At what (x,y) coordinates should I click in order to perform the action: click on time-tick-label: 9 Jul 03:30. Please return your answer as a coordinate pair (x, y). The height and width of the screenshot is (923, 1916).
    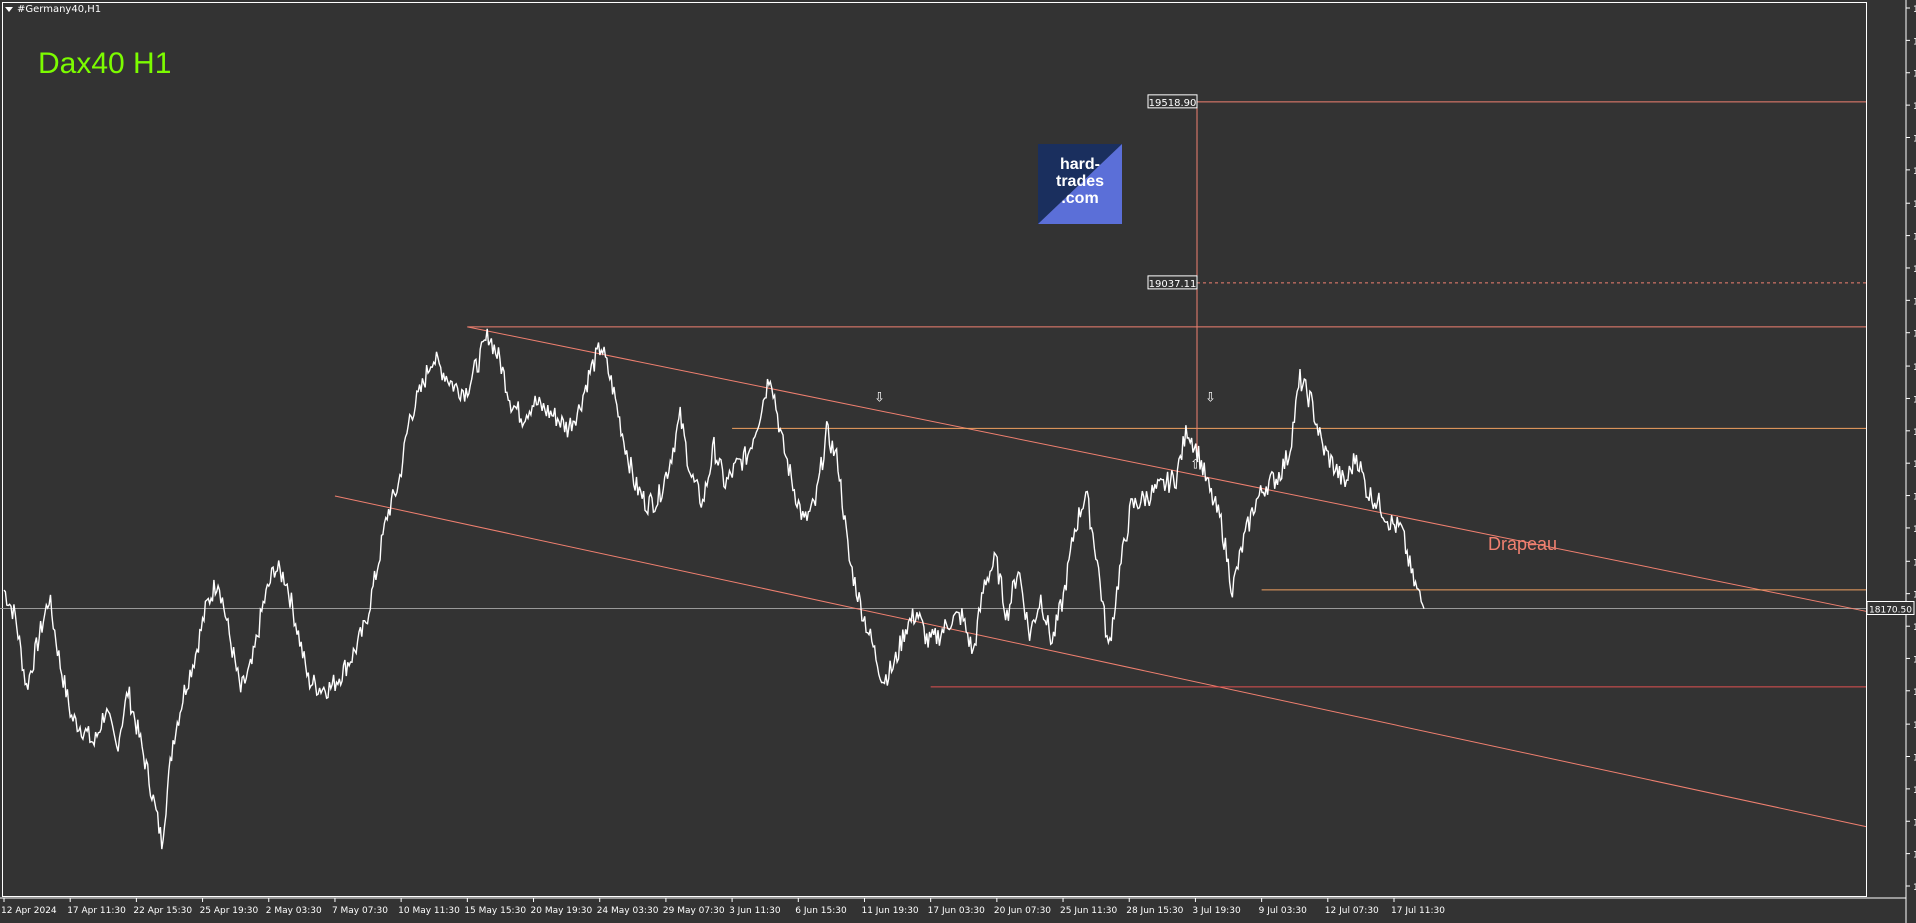
    Looking at the image, I should click on (1283, 911).